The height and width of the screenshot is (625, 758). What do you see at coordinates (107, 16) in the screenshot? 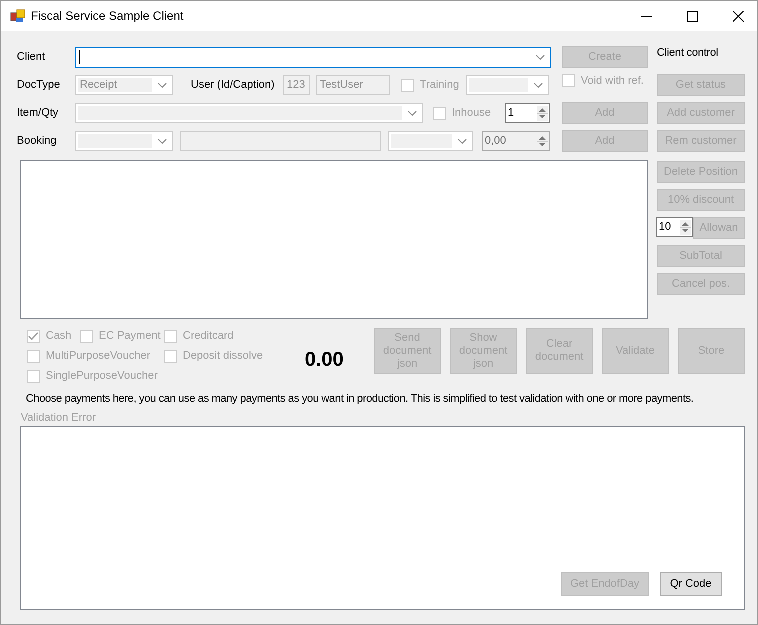
I see `window-title: Fiscal Service Sample Client` at bounding box center [107, 16].